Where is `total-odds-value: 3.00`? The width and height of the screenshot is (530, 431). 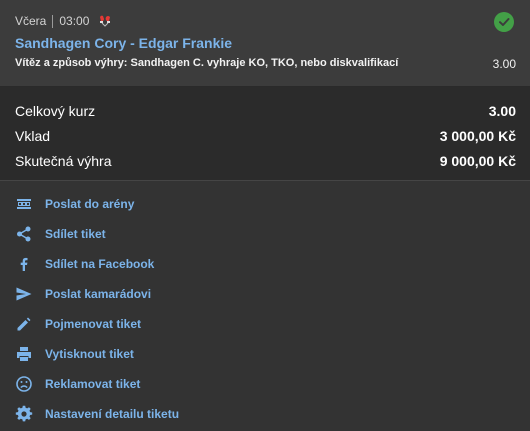 total-odds-value: 3.00 is located at coordinates (502, 111).